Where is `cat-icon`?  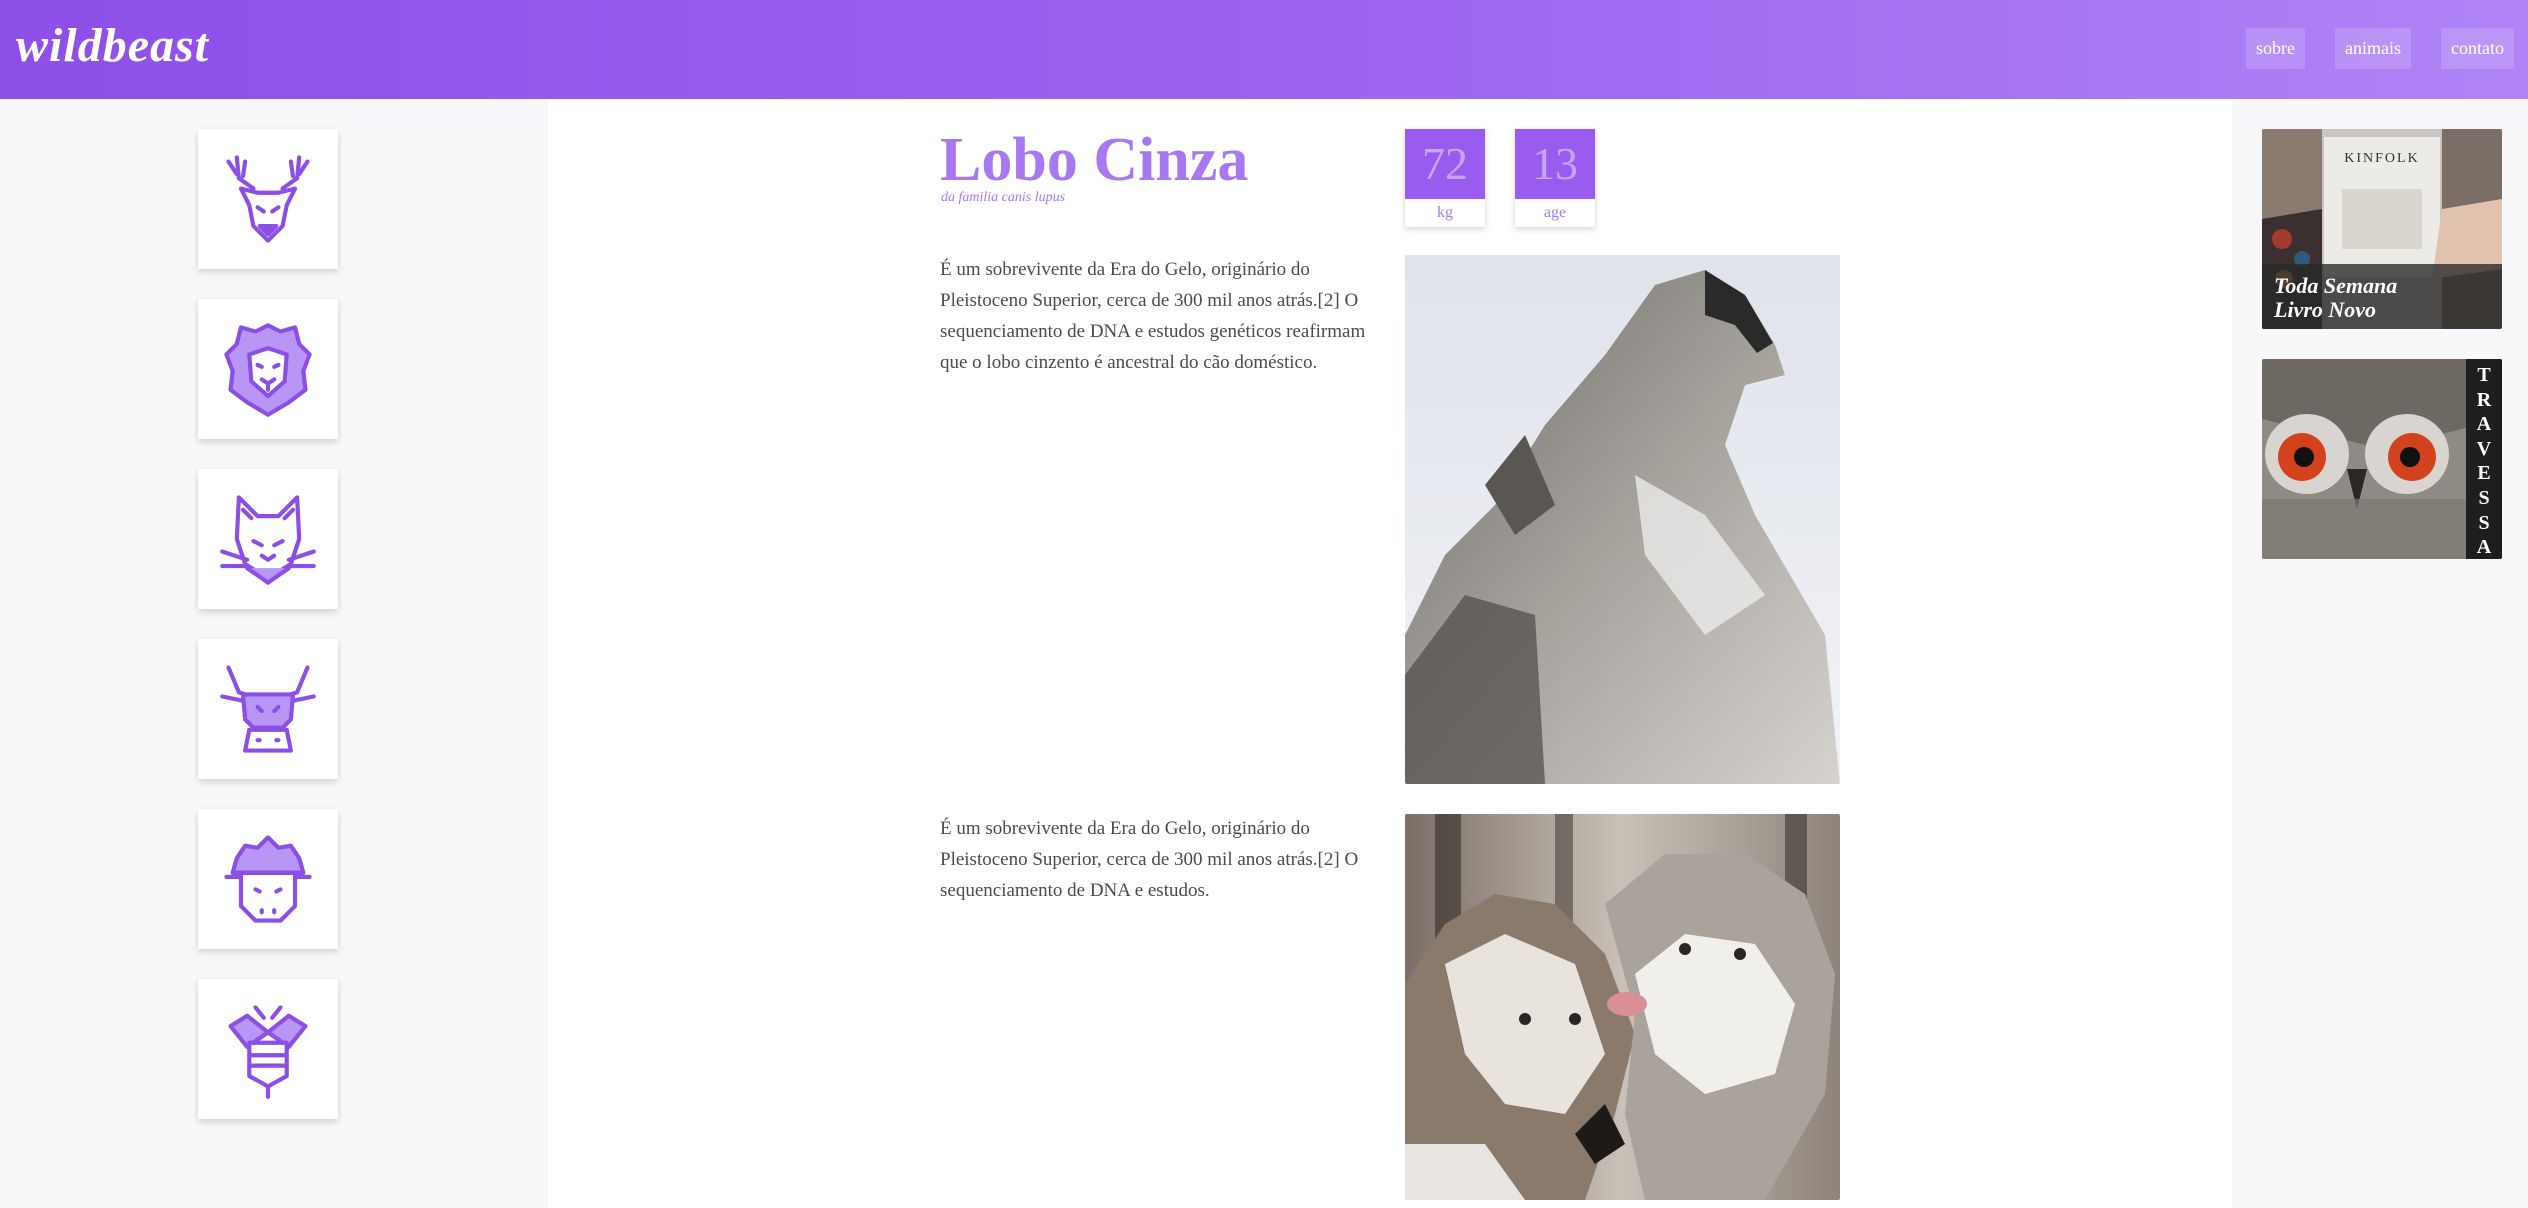 cat-icon is located at coordinates (268, 540).